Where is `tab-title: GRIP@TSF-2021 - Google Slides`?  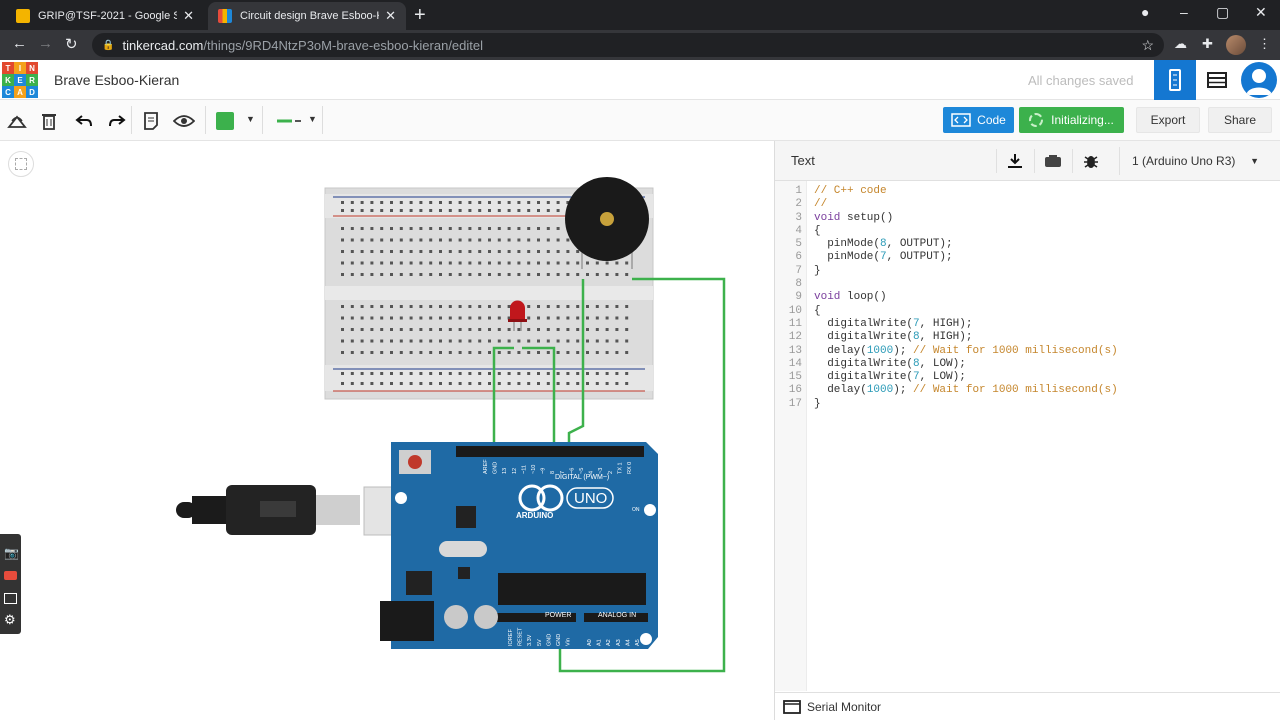 tab-title: GRIP@TSF-2021 - Google Slides is located at coordinates (108, 16).